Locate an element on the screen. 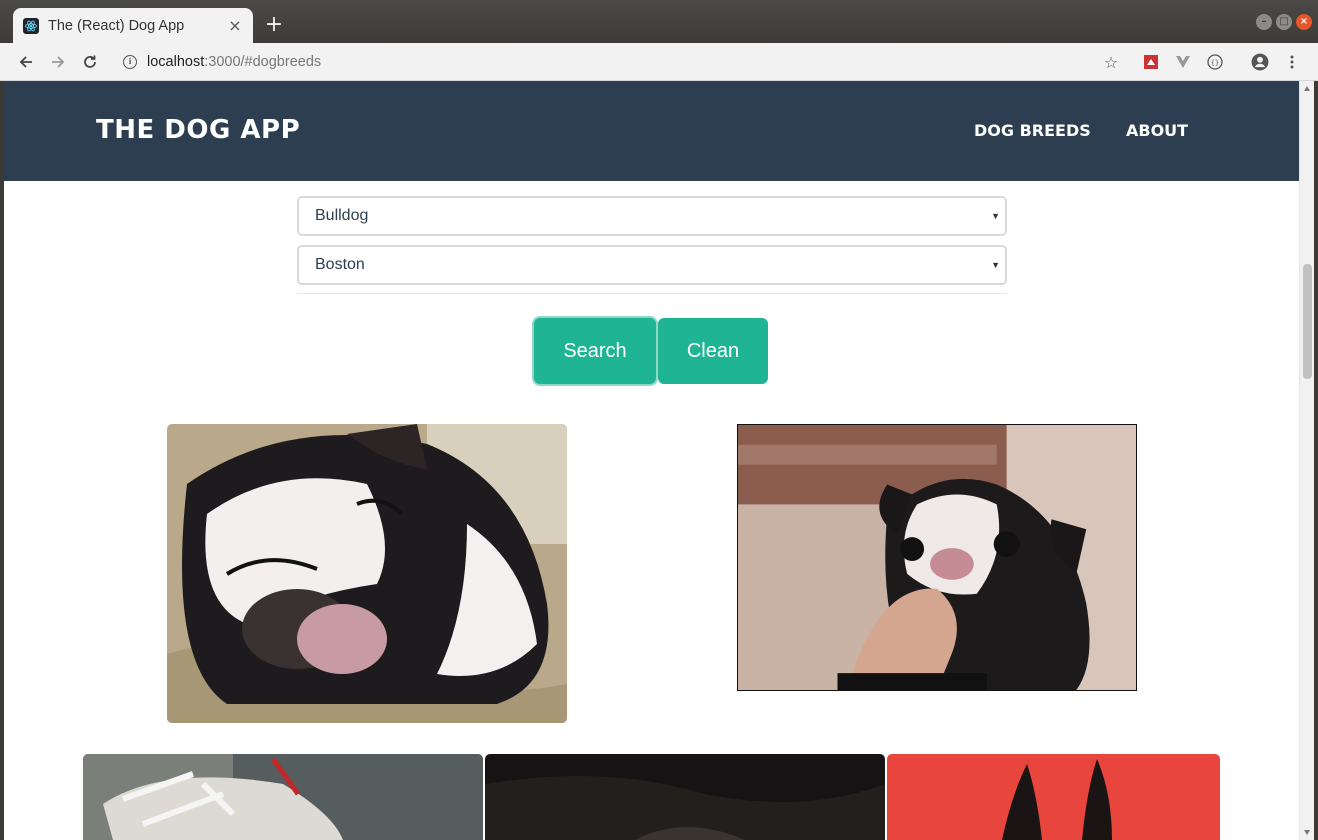 The image size is (1318, 840). window-controls: – □ × is located at coordinates (1284, 22).